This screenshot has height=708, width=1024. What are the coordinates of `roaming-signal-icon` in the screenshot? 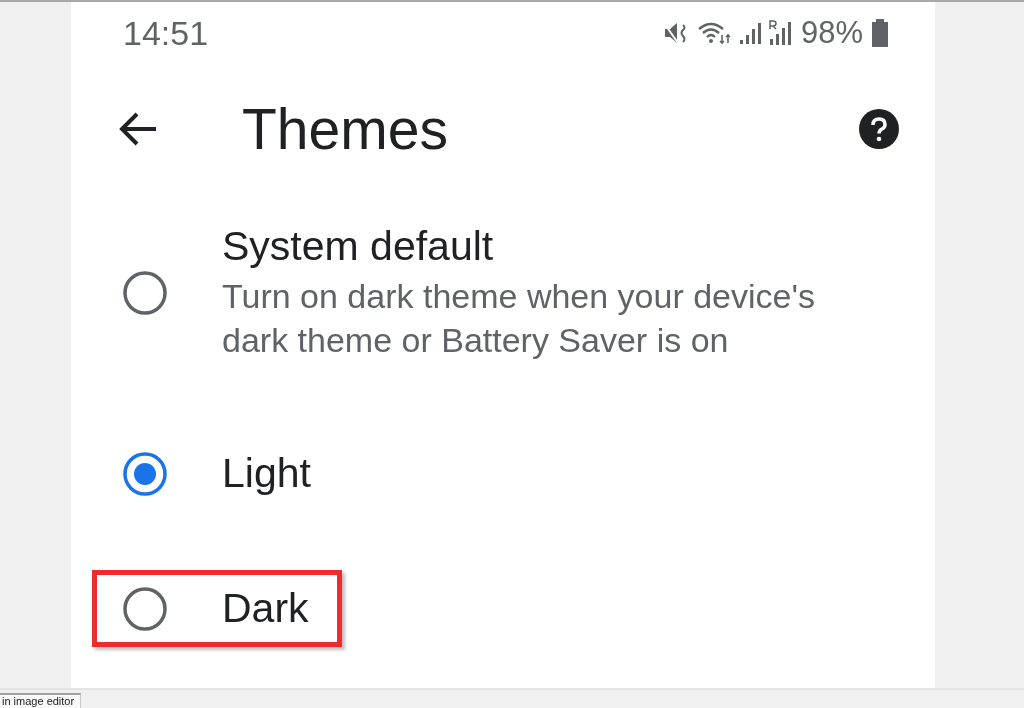 It's located at (780, 33).